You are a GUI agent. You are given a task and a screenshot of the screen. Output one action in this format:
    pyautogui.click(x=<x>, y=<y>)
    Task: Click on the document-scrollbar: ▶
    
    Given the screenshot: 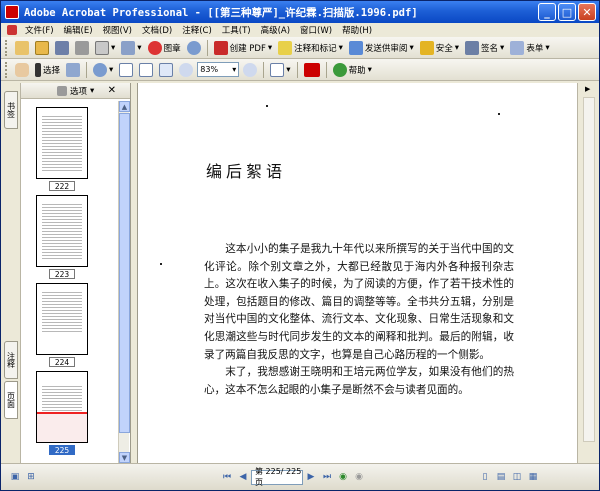 What is the action you would take?
    pyautogui.click(x=588, y=273)
    